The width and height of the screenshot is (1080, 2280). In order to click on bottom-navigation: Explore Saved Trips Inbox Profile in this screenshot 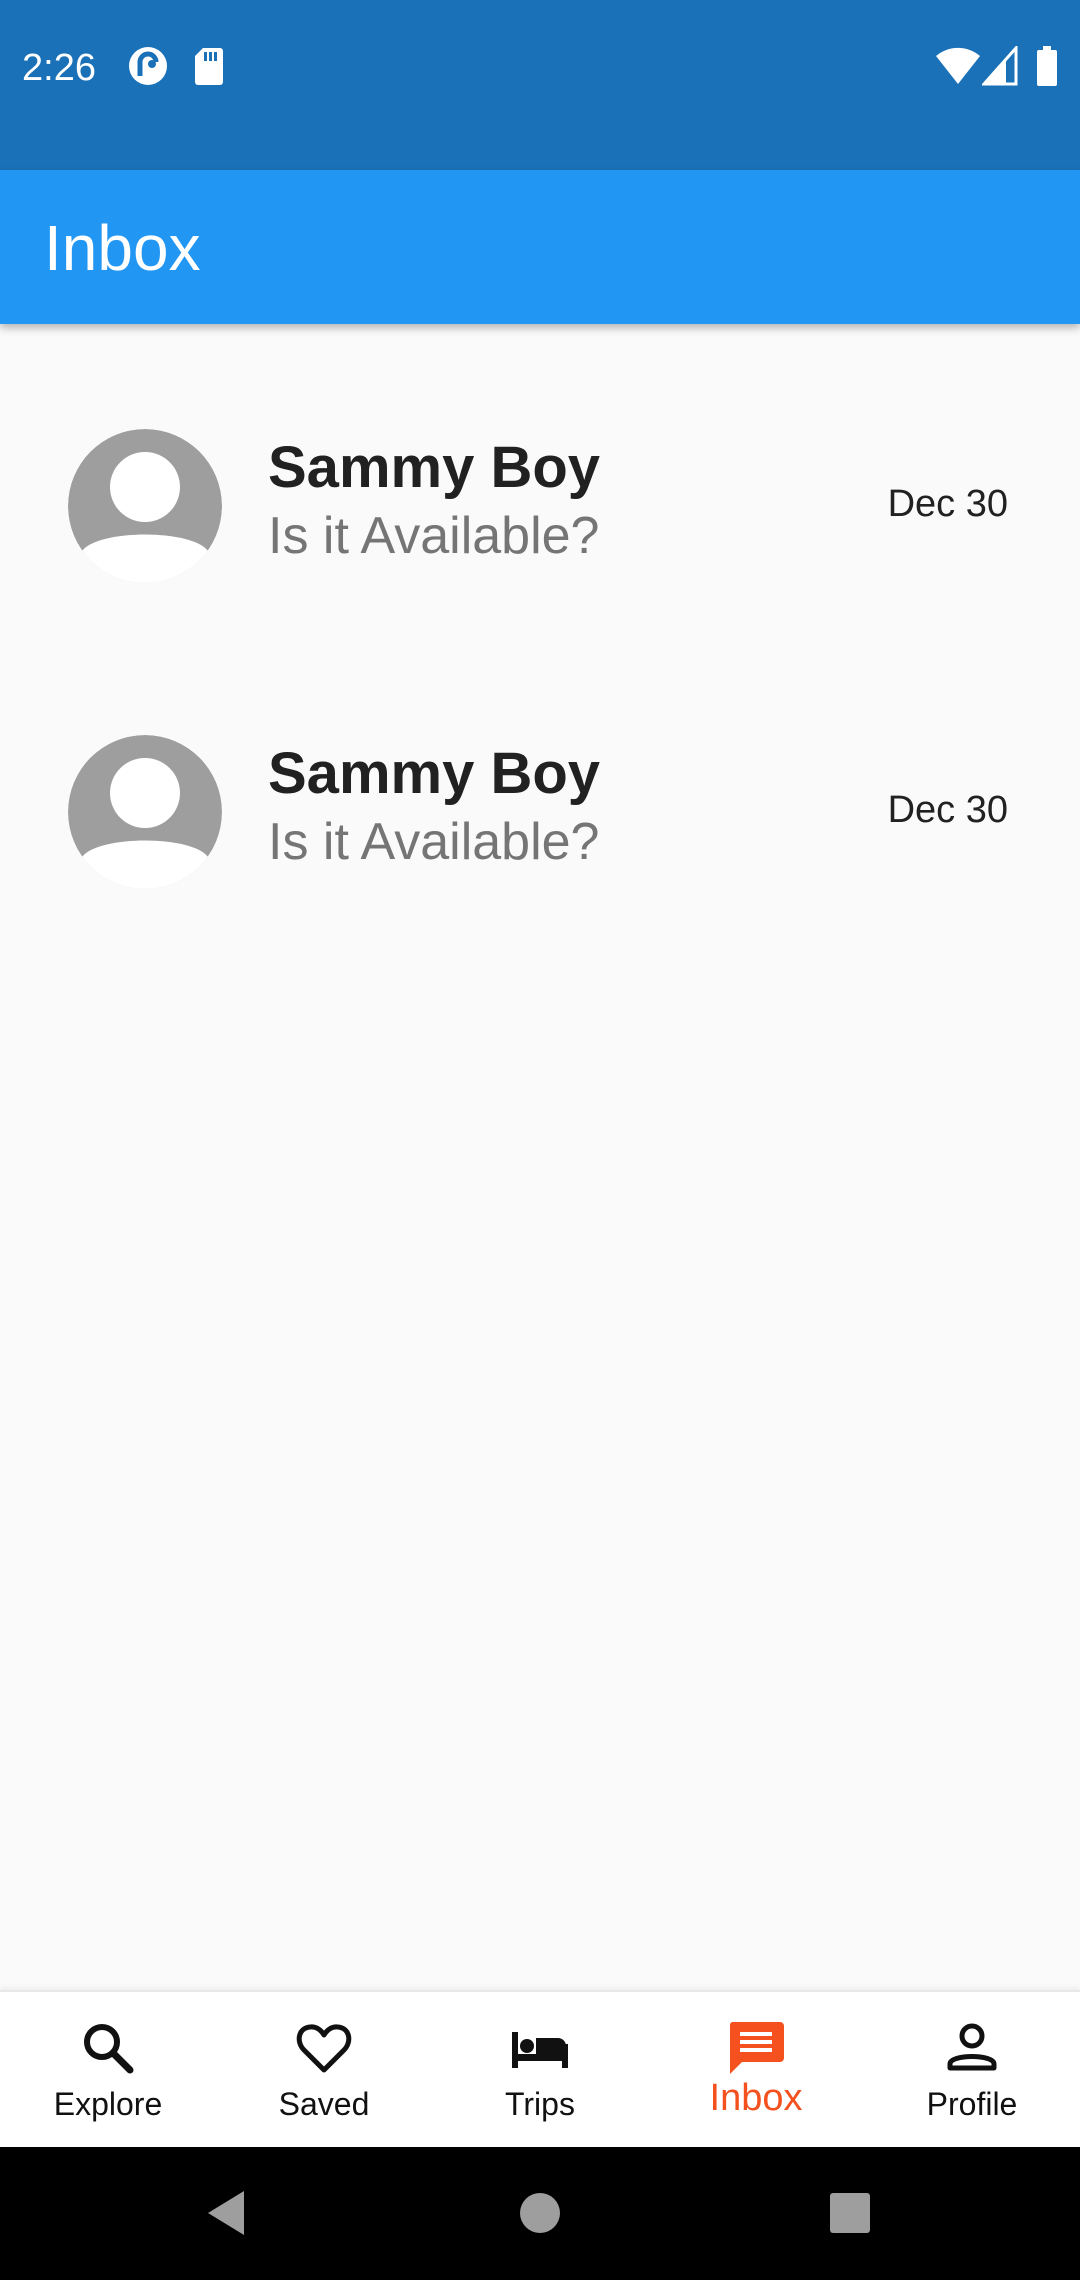, I will do `click(540, 2069)`.